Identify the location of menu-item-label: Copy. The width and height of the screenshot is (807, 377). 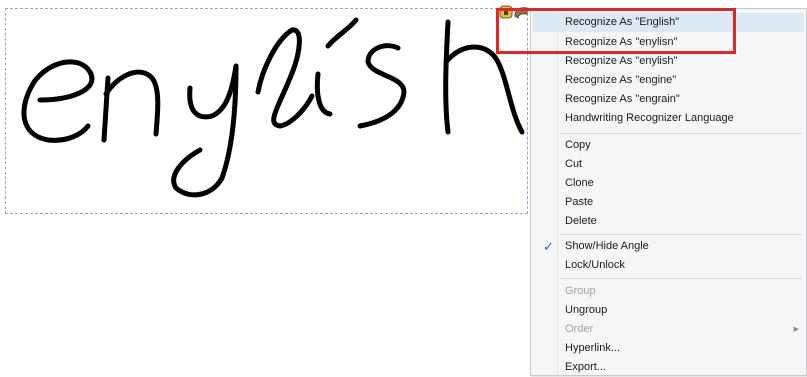
(578, 145).